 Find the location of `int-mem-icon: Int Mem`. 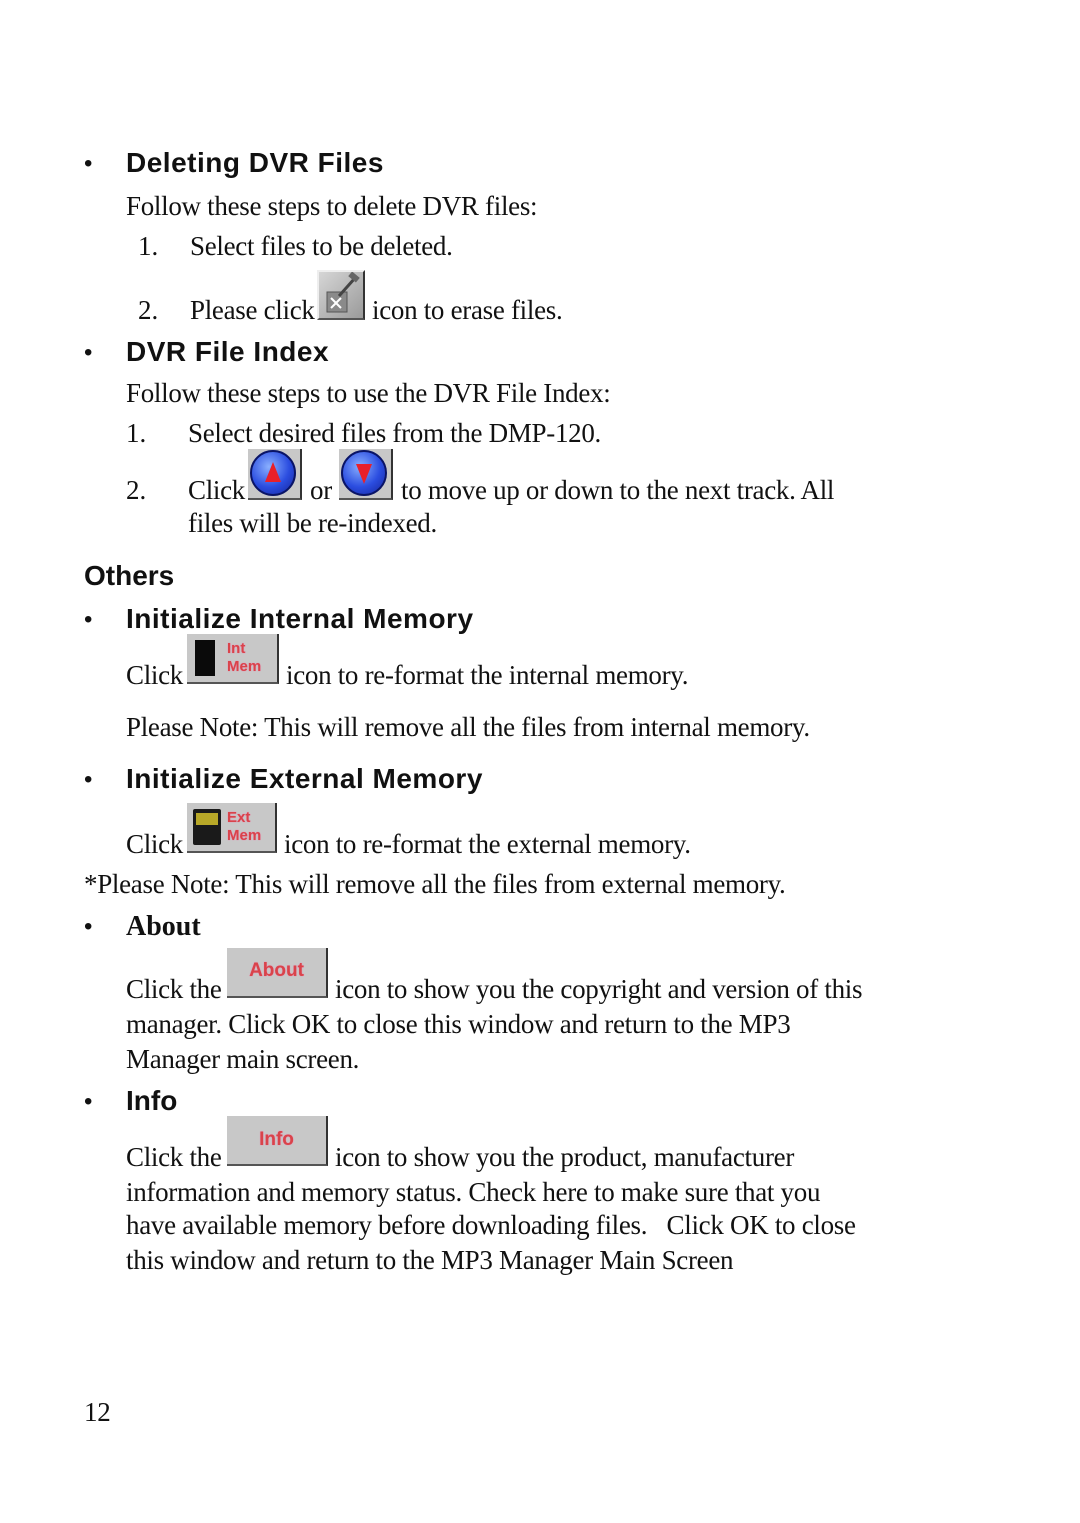

int-mem-icon: Int Mem is located at coordinates (233, 659).